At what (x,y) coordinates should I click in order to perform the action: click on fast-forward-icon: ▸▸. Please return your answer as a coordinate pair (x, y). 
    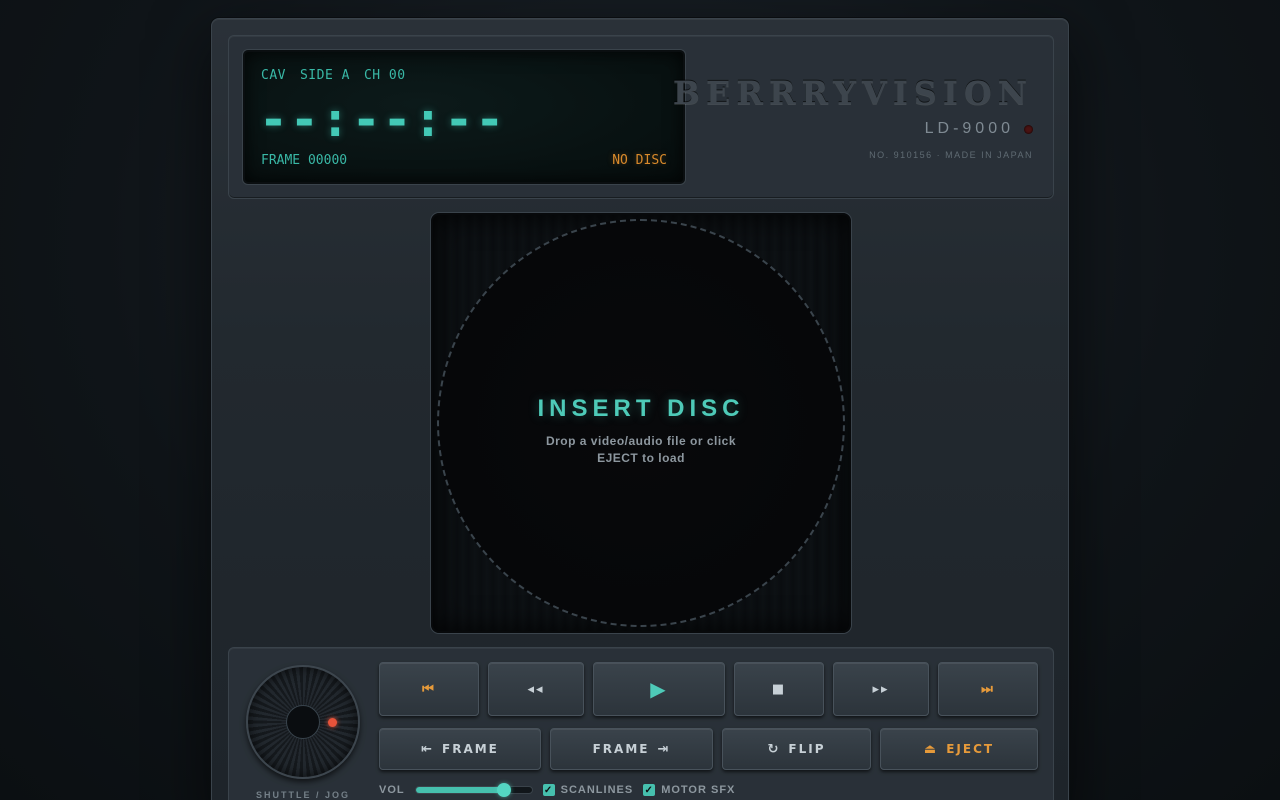
    Looking at the image, I should click on (881, 689).